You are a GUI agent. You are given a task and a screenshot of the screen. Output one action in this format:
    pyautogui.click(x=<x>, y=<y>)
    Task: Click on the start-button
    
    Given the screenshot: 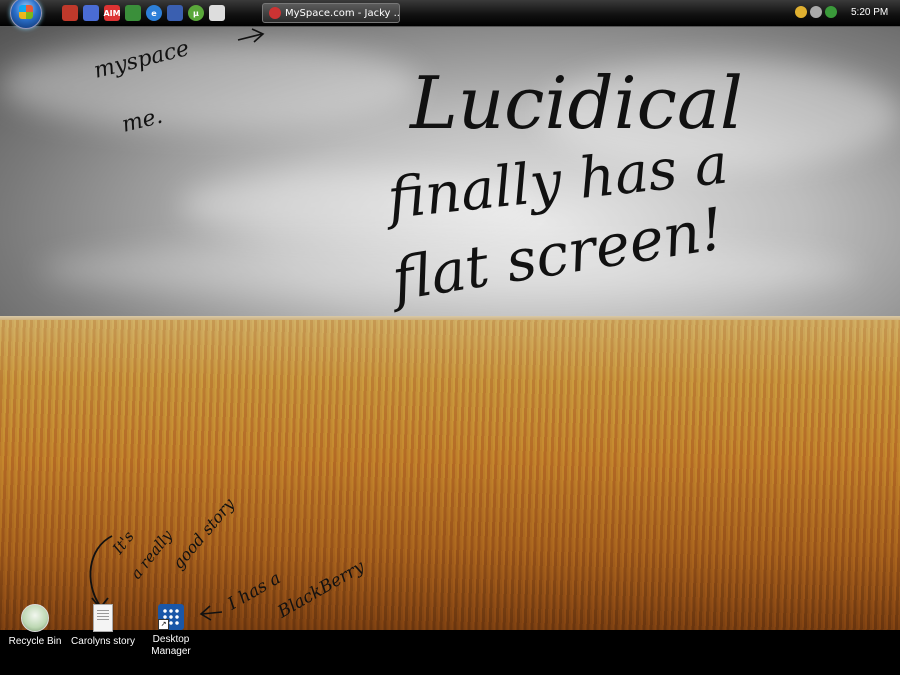 What is the action you would take?
    pyautogui.click(x=26, y=14)
    